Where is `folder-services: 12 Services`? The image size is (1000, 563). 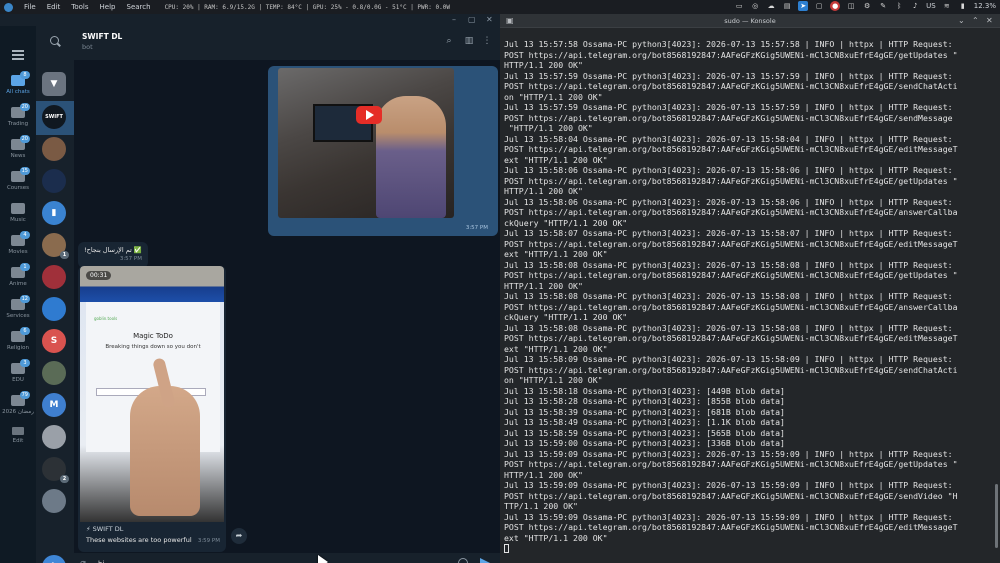
folder-services: 12 Services is located at coordinates (18, 310).